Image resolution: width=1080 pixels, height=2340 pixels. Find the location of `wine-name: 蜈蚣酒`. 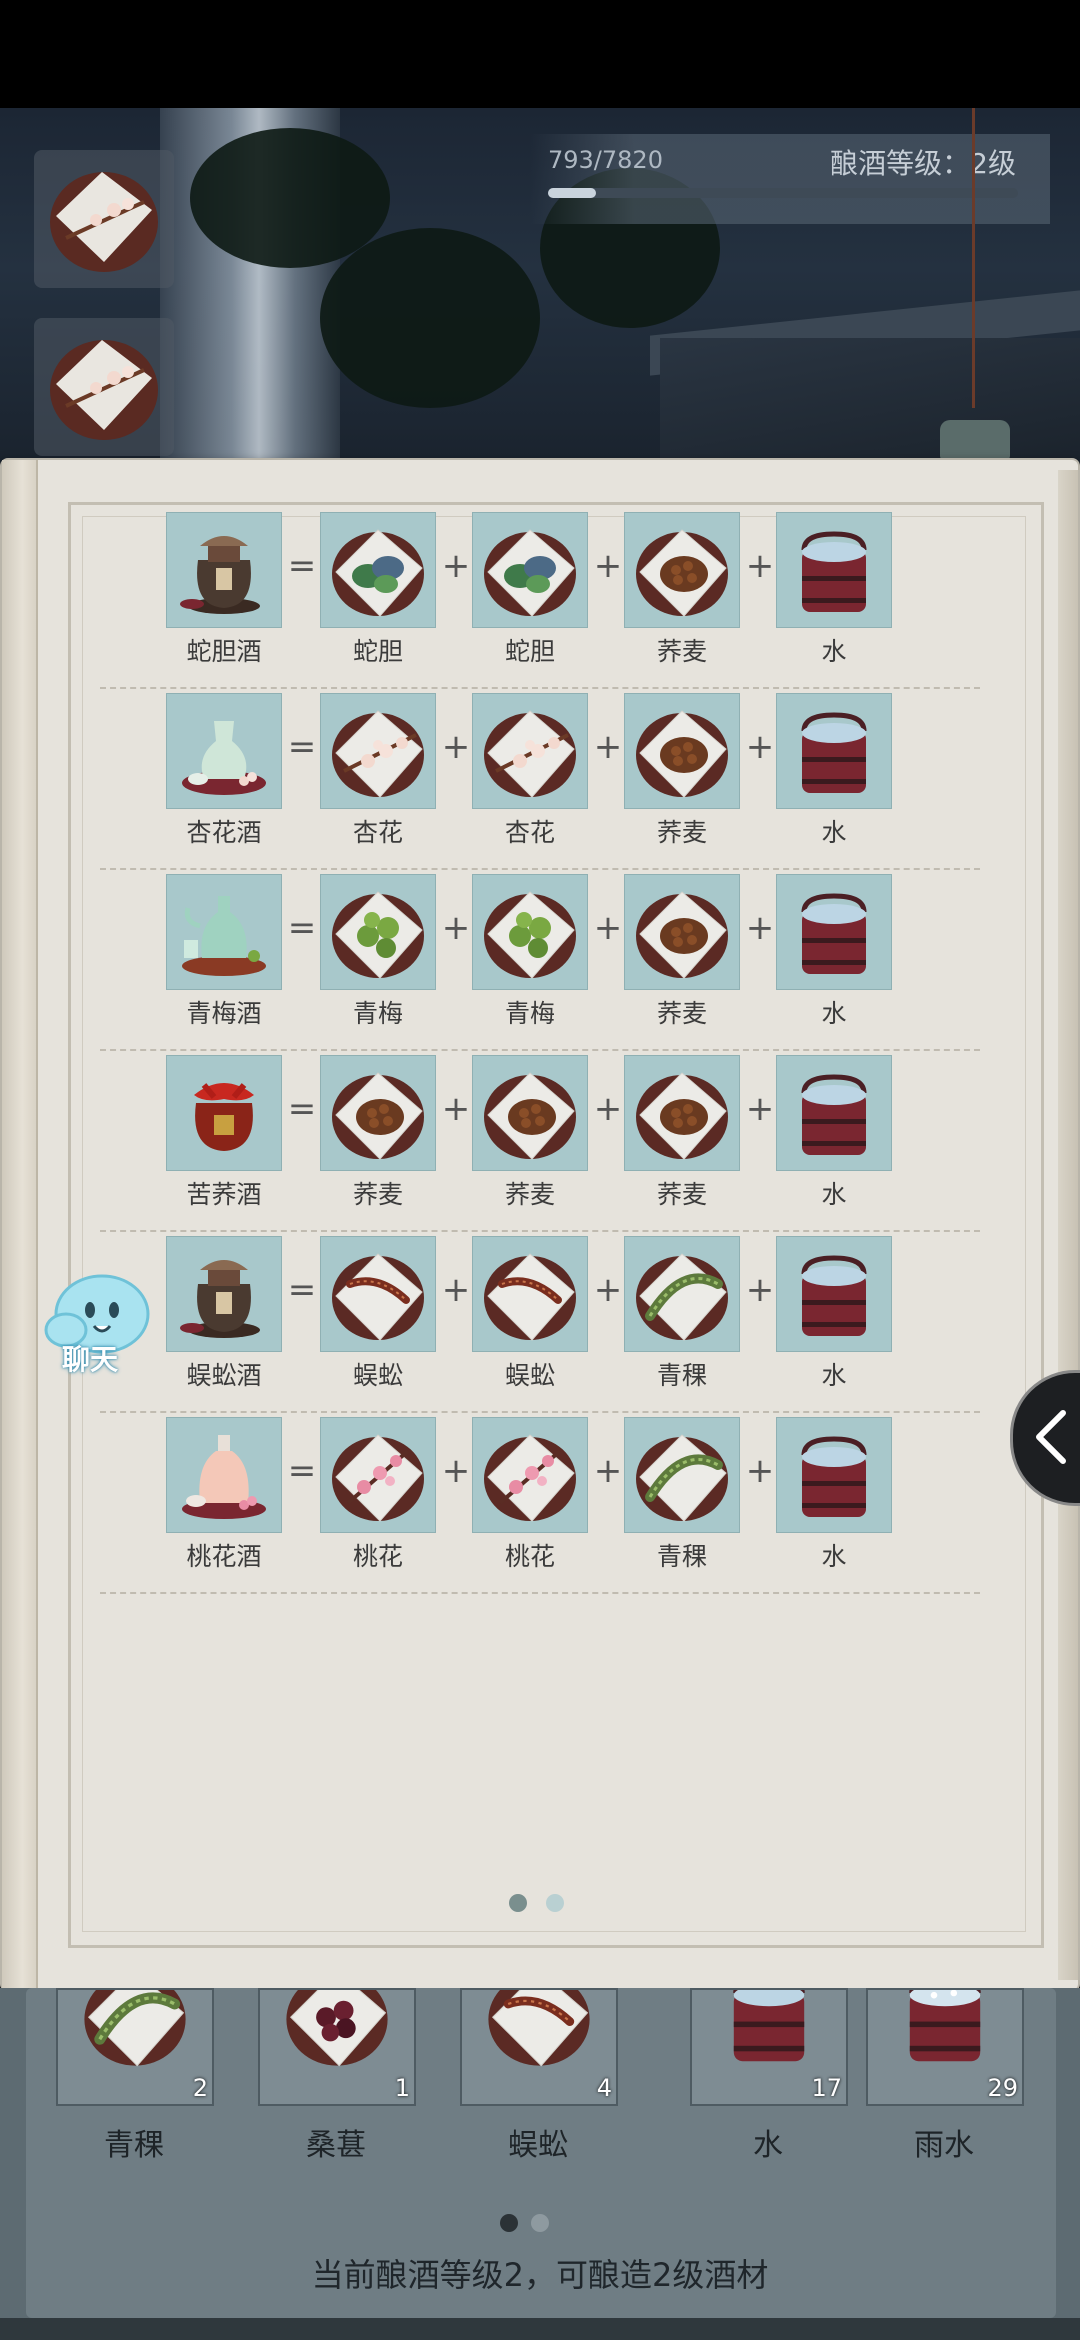

wine-name: 蜈蚣酒 is located at coordinates (224, 1375).